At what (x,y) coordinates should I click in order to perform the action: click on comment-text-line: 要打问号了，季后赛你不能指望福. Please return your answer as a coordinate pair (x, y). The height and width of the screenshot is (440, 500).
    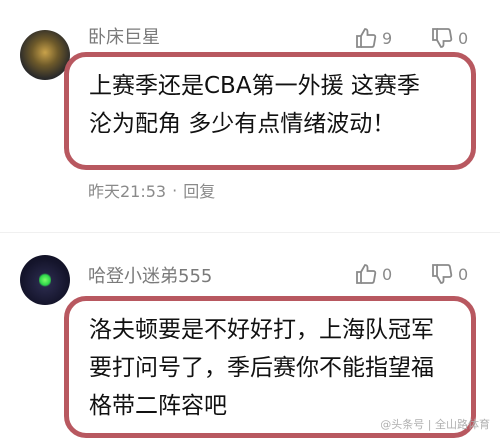
    Looking at the image, I should click on (261, 368).